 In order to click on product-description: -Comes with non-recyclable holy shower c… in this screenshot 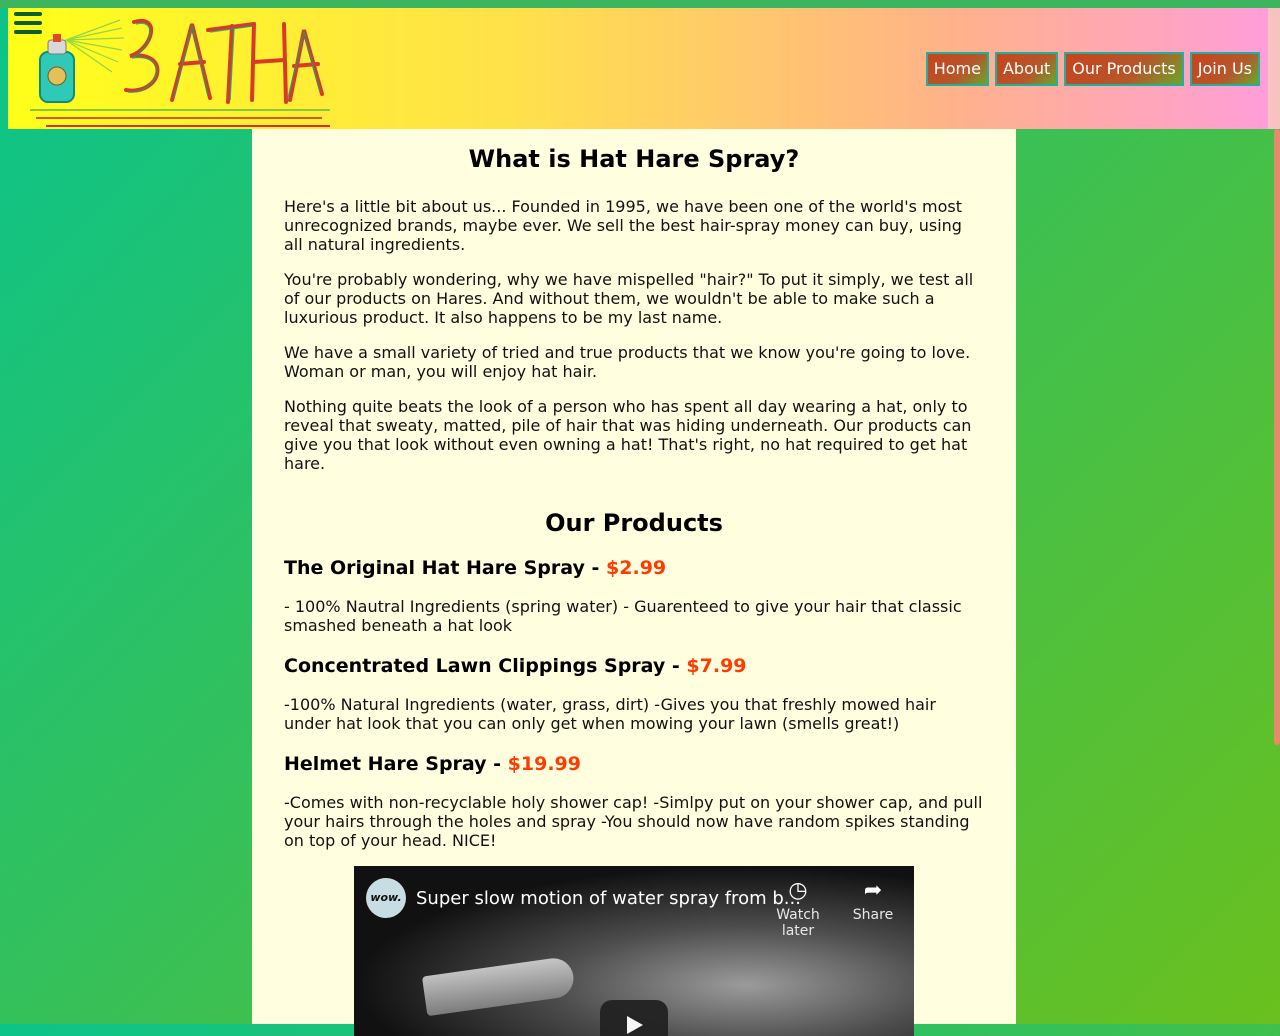, I will do `click(633, 821)`.